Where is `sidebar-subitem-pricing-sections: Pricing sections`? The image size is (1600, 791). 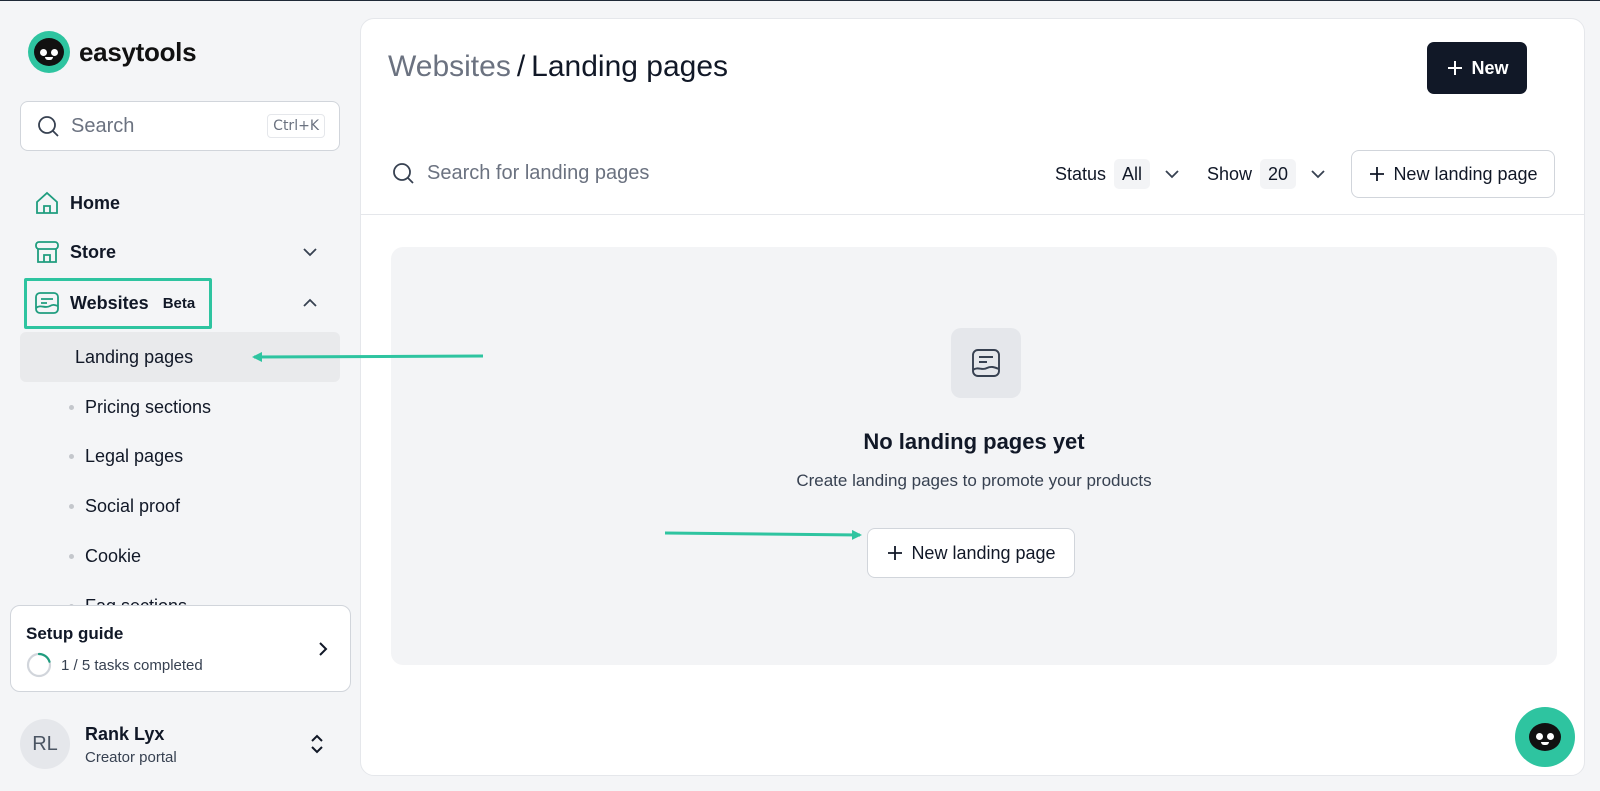 sidebar-subitem-pricing-sections: Pricing sections is located at coordinates (140, 407).